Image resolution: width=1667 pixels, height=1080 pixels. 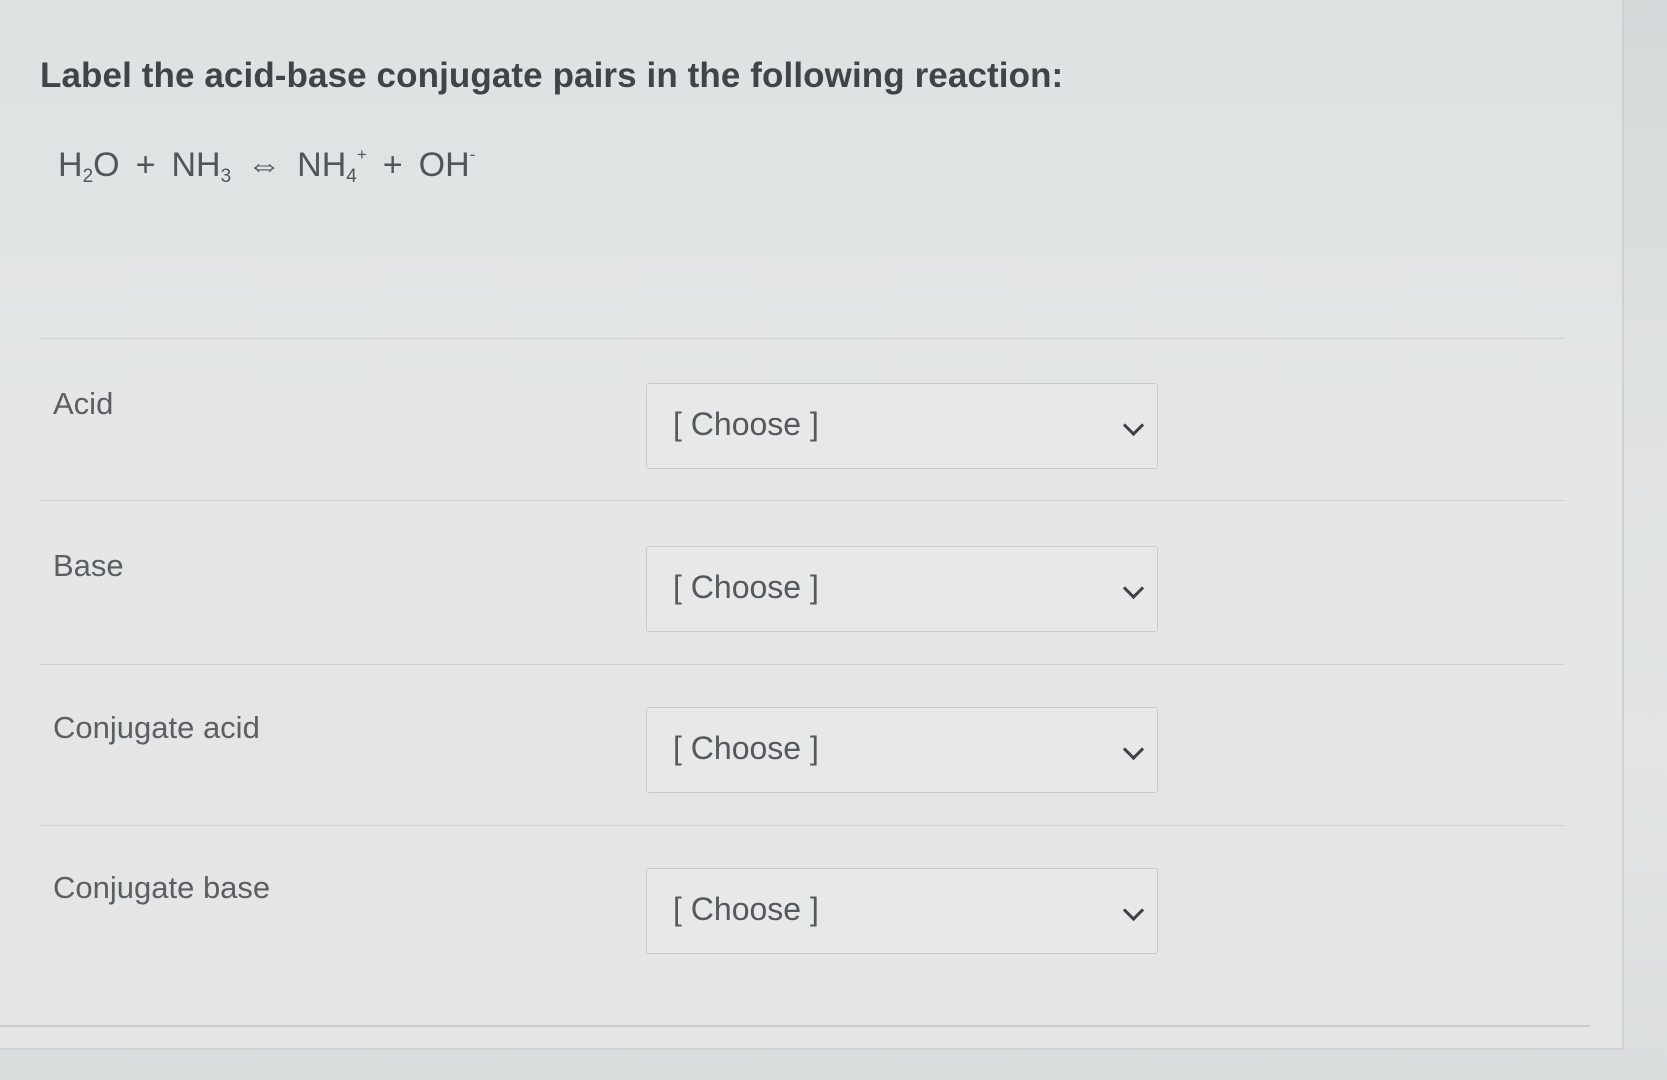 What do you see at coordinates (902, 750) in the screenshot?
I see `conjugate-acid-select: [ Choose ]` at bounding box center [902, 750].